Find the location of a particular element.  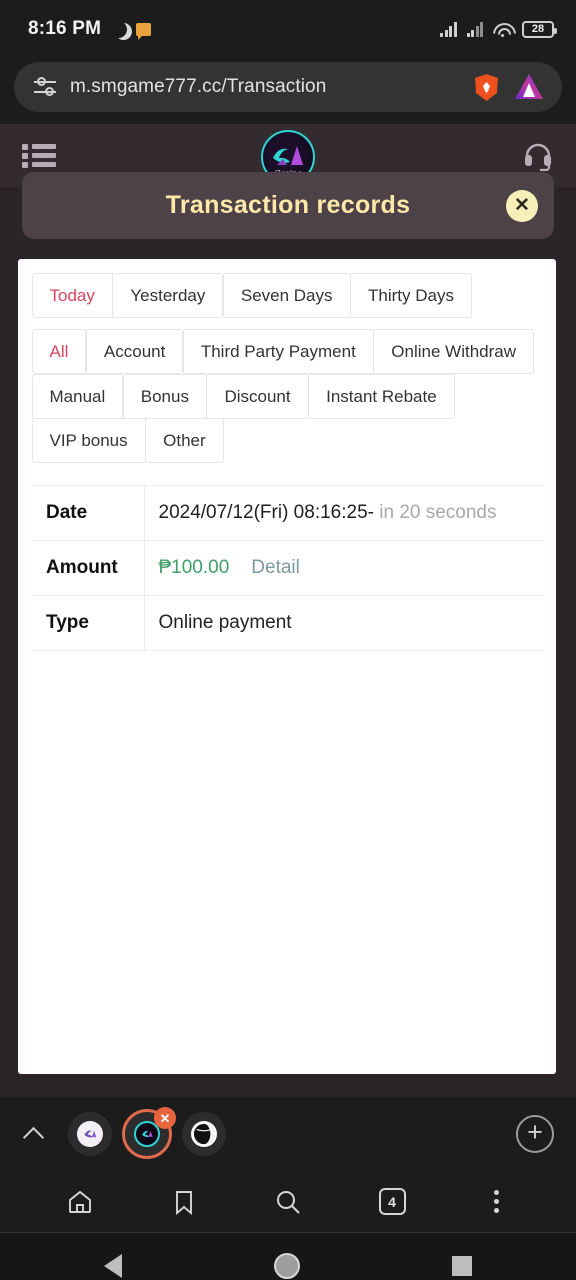

date-value: 2024/07/12(Fri) 08:16:25- is located at coordinates (266, 512).